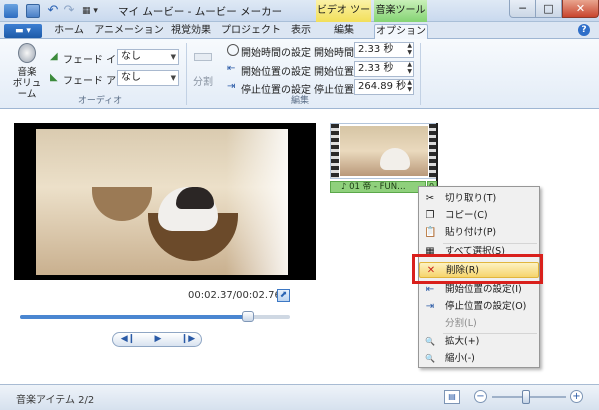  I want to click on fullscreen-button: ⬈, so click(283, 295).